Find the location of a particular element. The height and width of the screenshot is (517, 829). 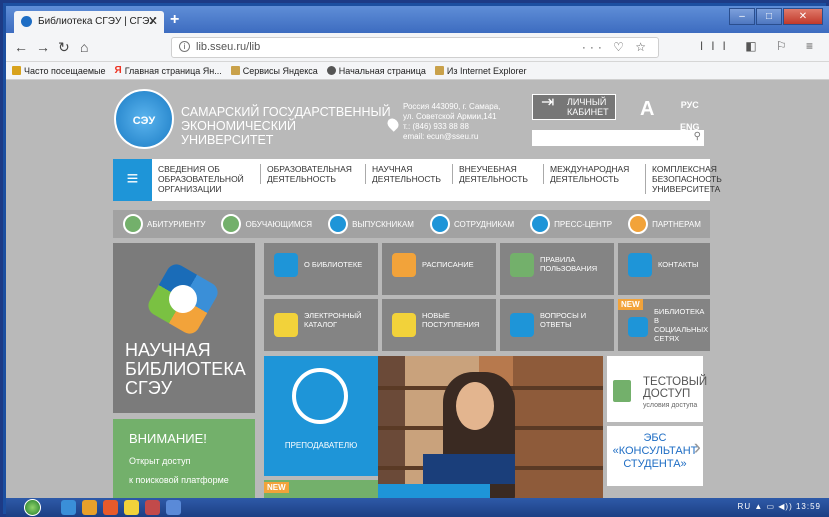

ie-icon is located at coordinates (68, 507).